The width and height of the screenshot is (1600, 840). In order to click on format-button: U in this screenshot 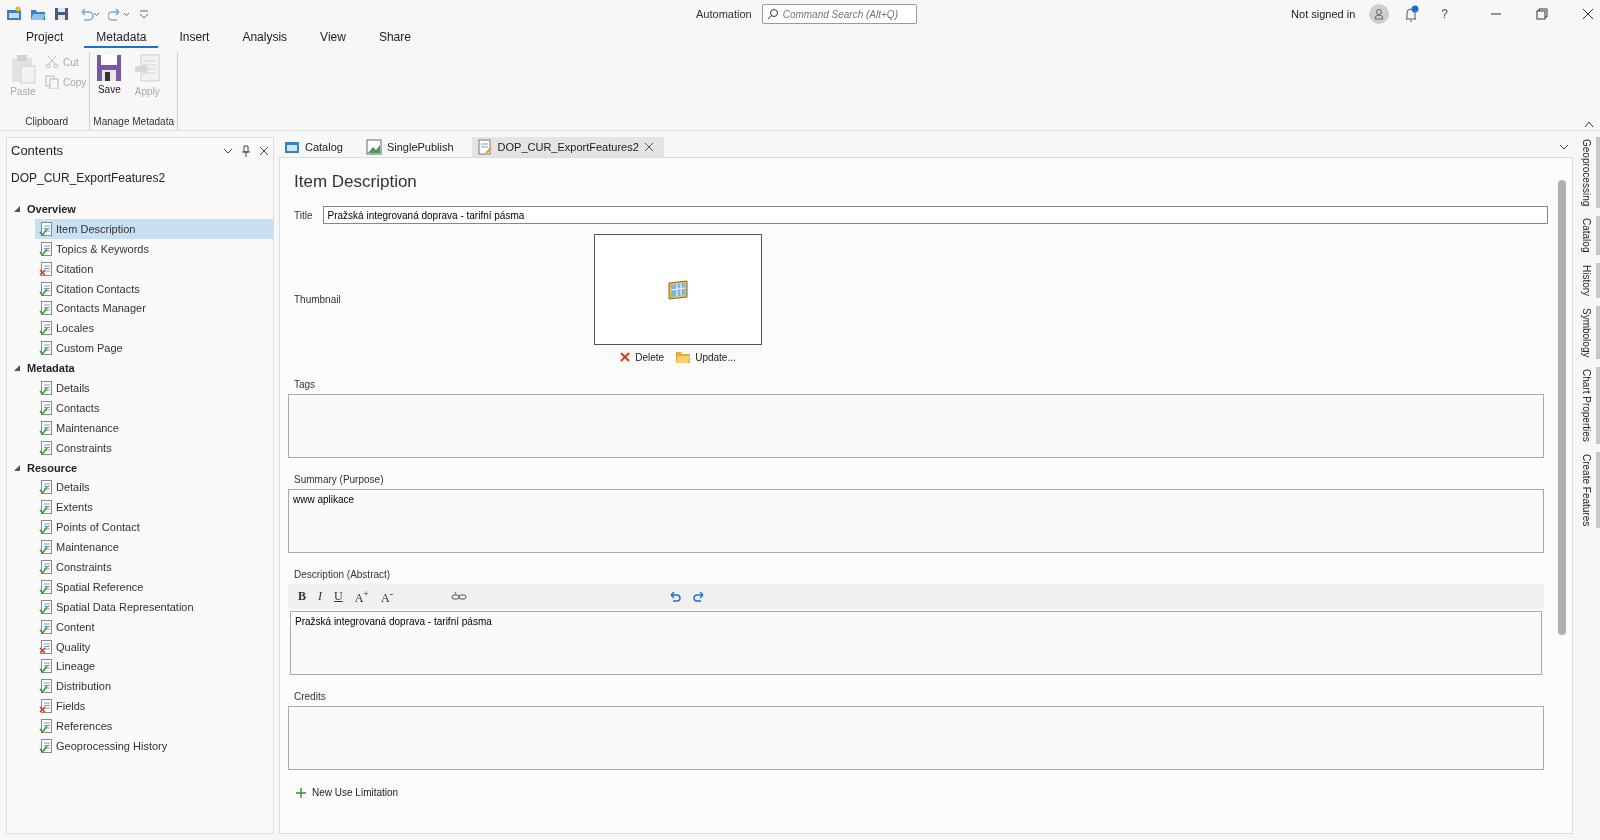, I will do `click(338, 596)`.